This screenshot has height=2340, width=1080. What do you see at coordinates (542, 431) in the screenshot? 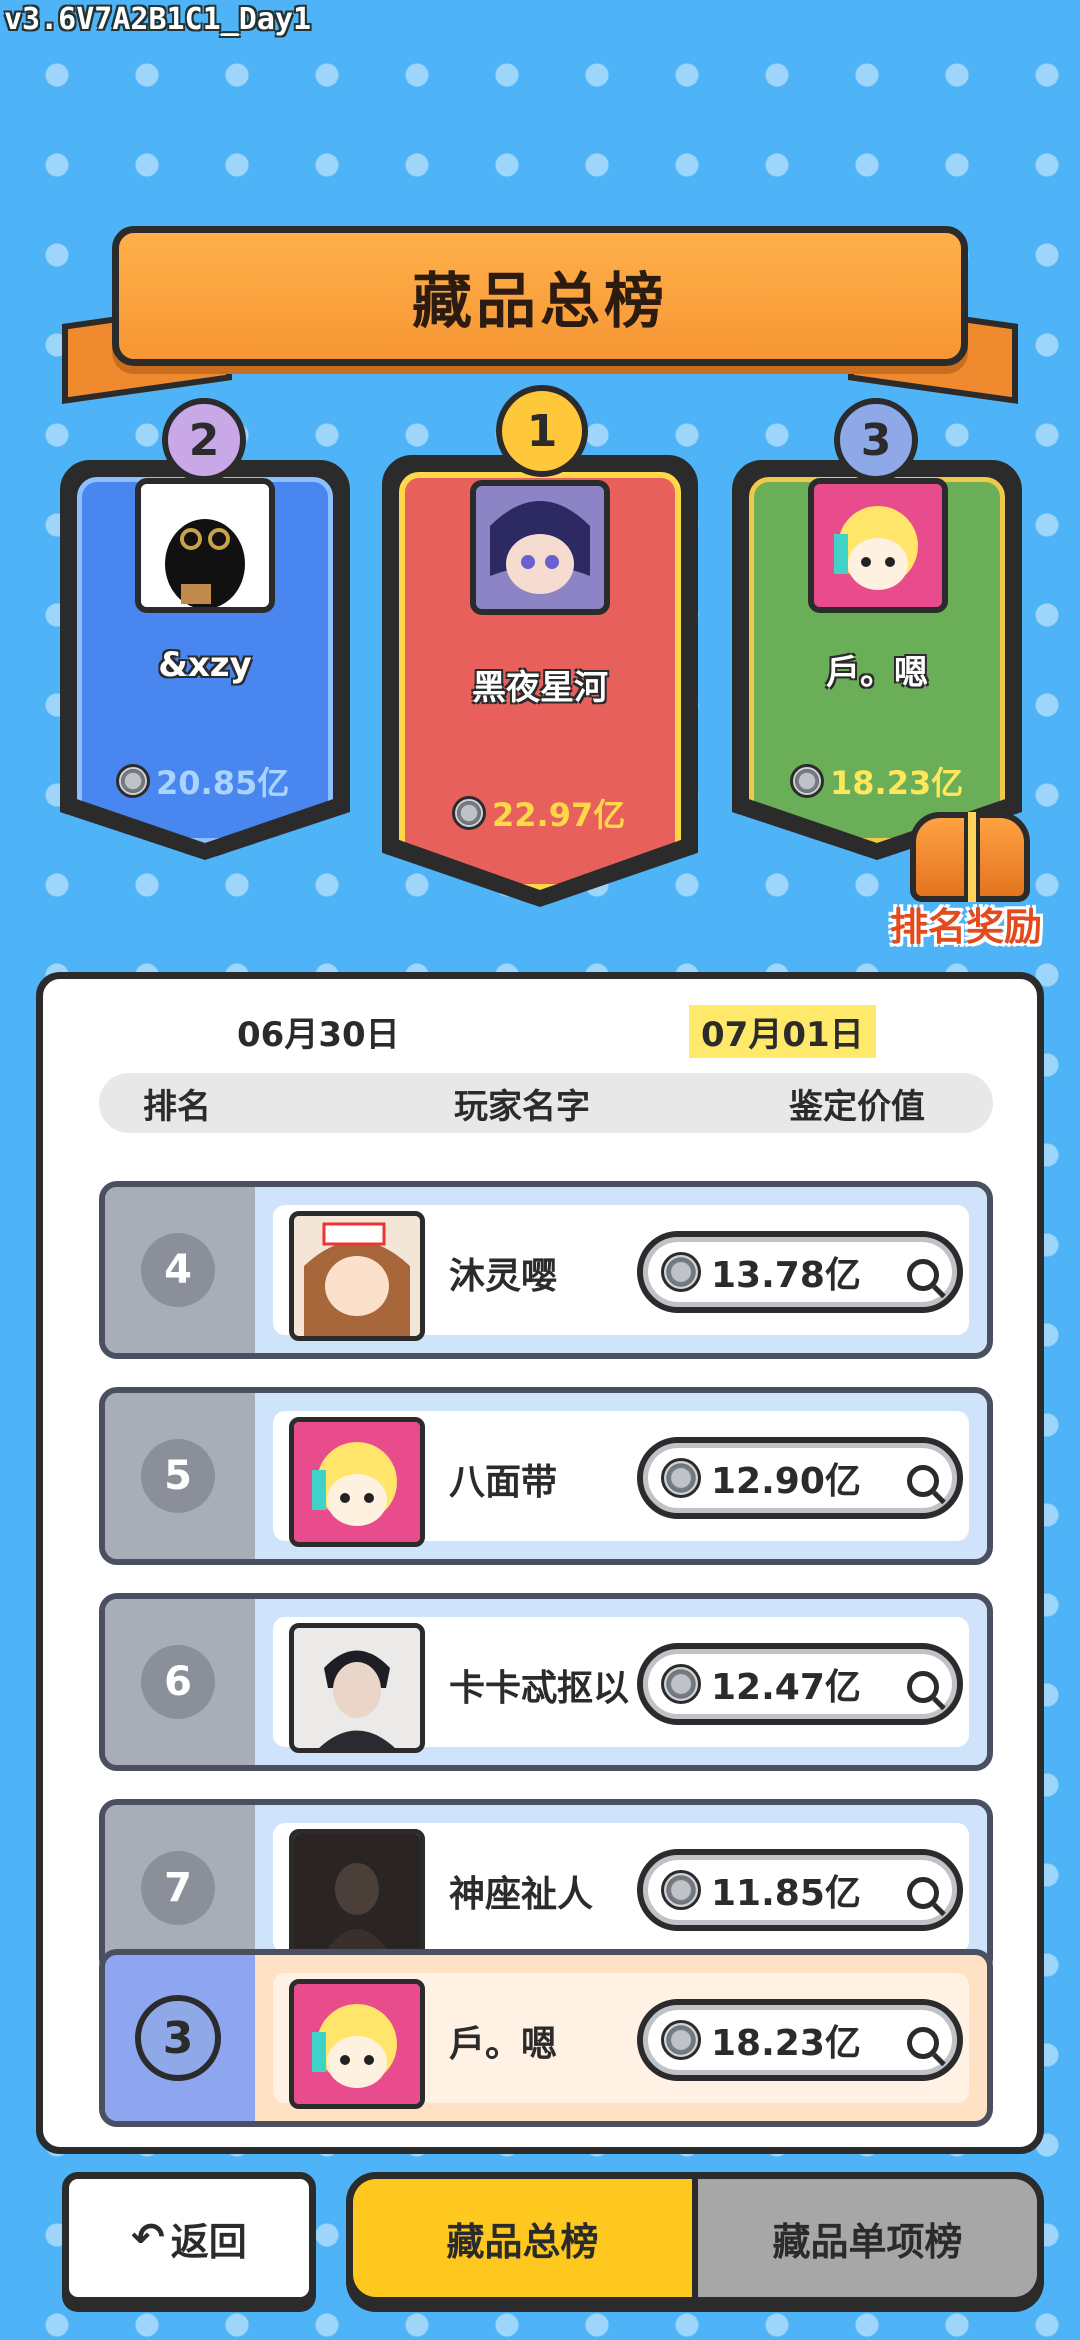
I see `rank-1-medal-icon: 1` at bounding box center [542, 431].